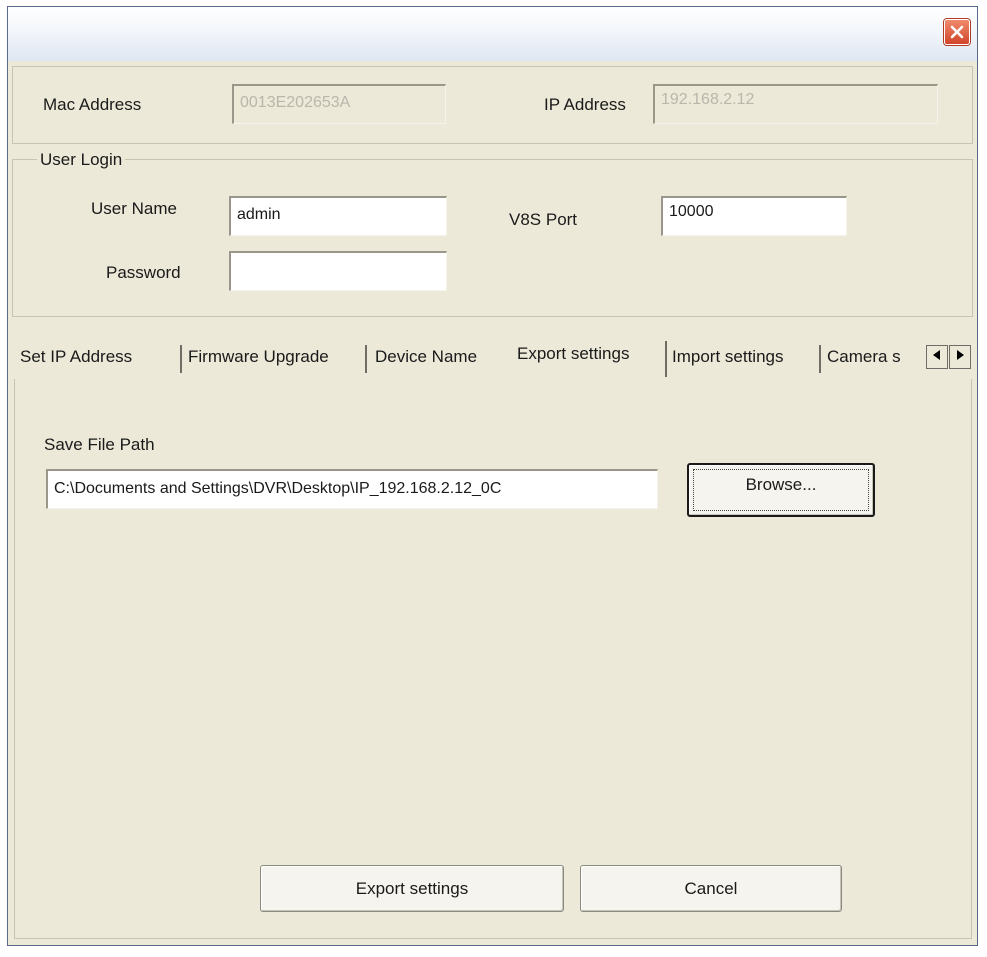 The height and width of the screenshot is (957, 987). Describe the element at coordinates (795, 104) in the screenshot. I see `ip-address-field: 192.168.2.12` at that location.